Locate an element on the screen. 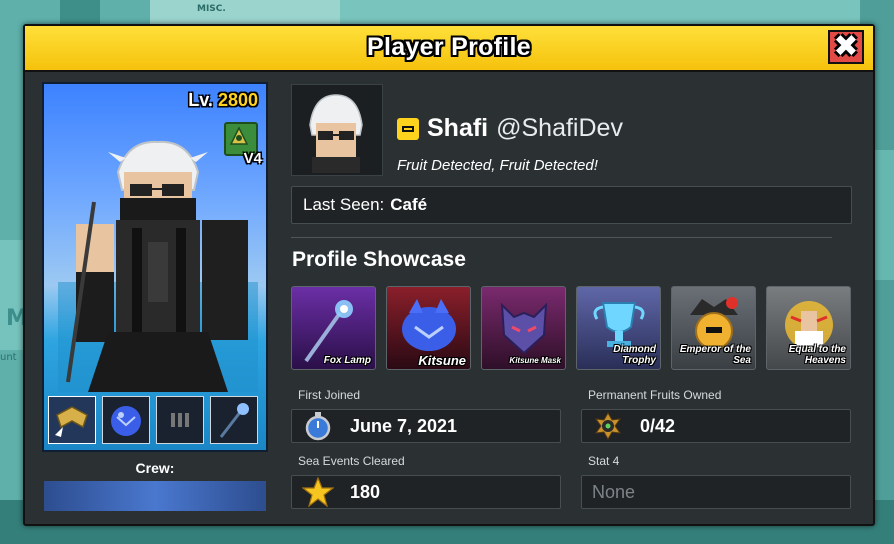  title-bar: Player Profile ✖ is located at coordinates (449, 49).